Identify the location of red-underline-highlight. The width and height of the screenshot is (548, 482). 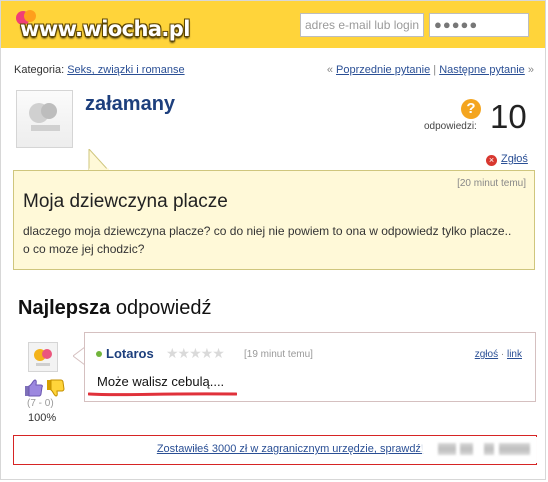
(162, 394).